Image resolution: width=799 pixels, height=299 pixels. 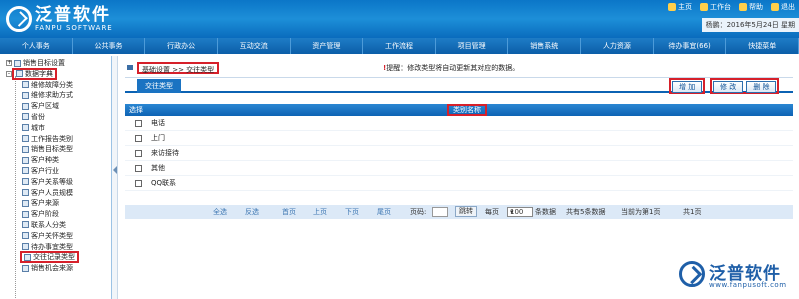 What do you see at coordinates (545, 212) in the screenshot?
I see `per-page-unit: 条数据` at bounding box center [545, 212].